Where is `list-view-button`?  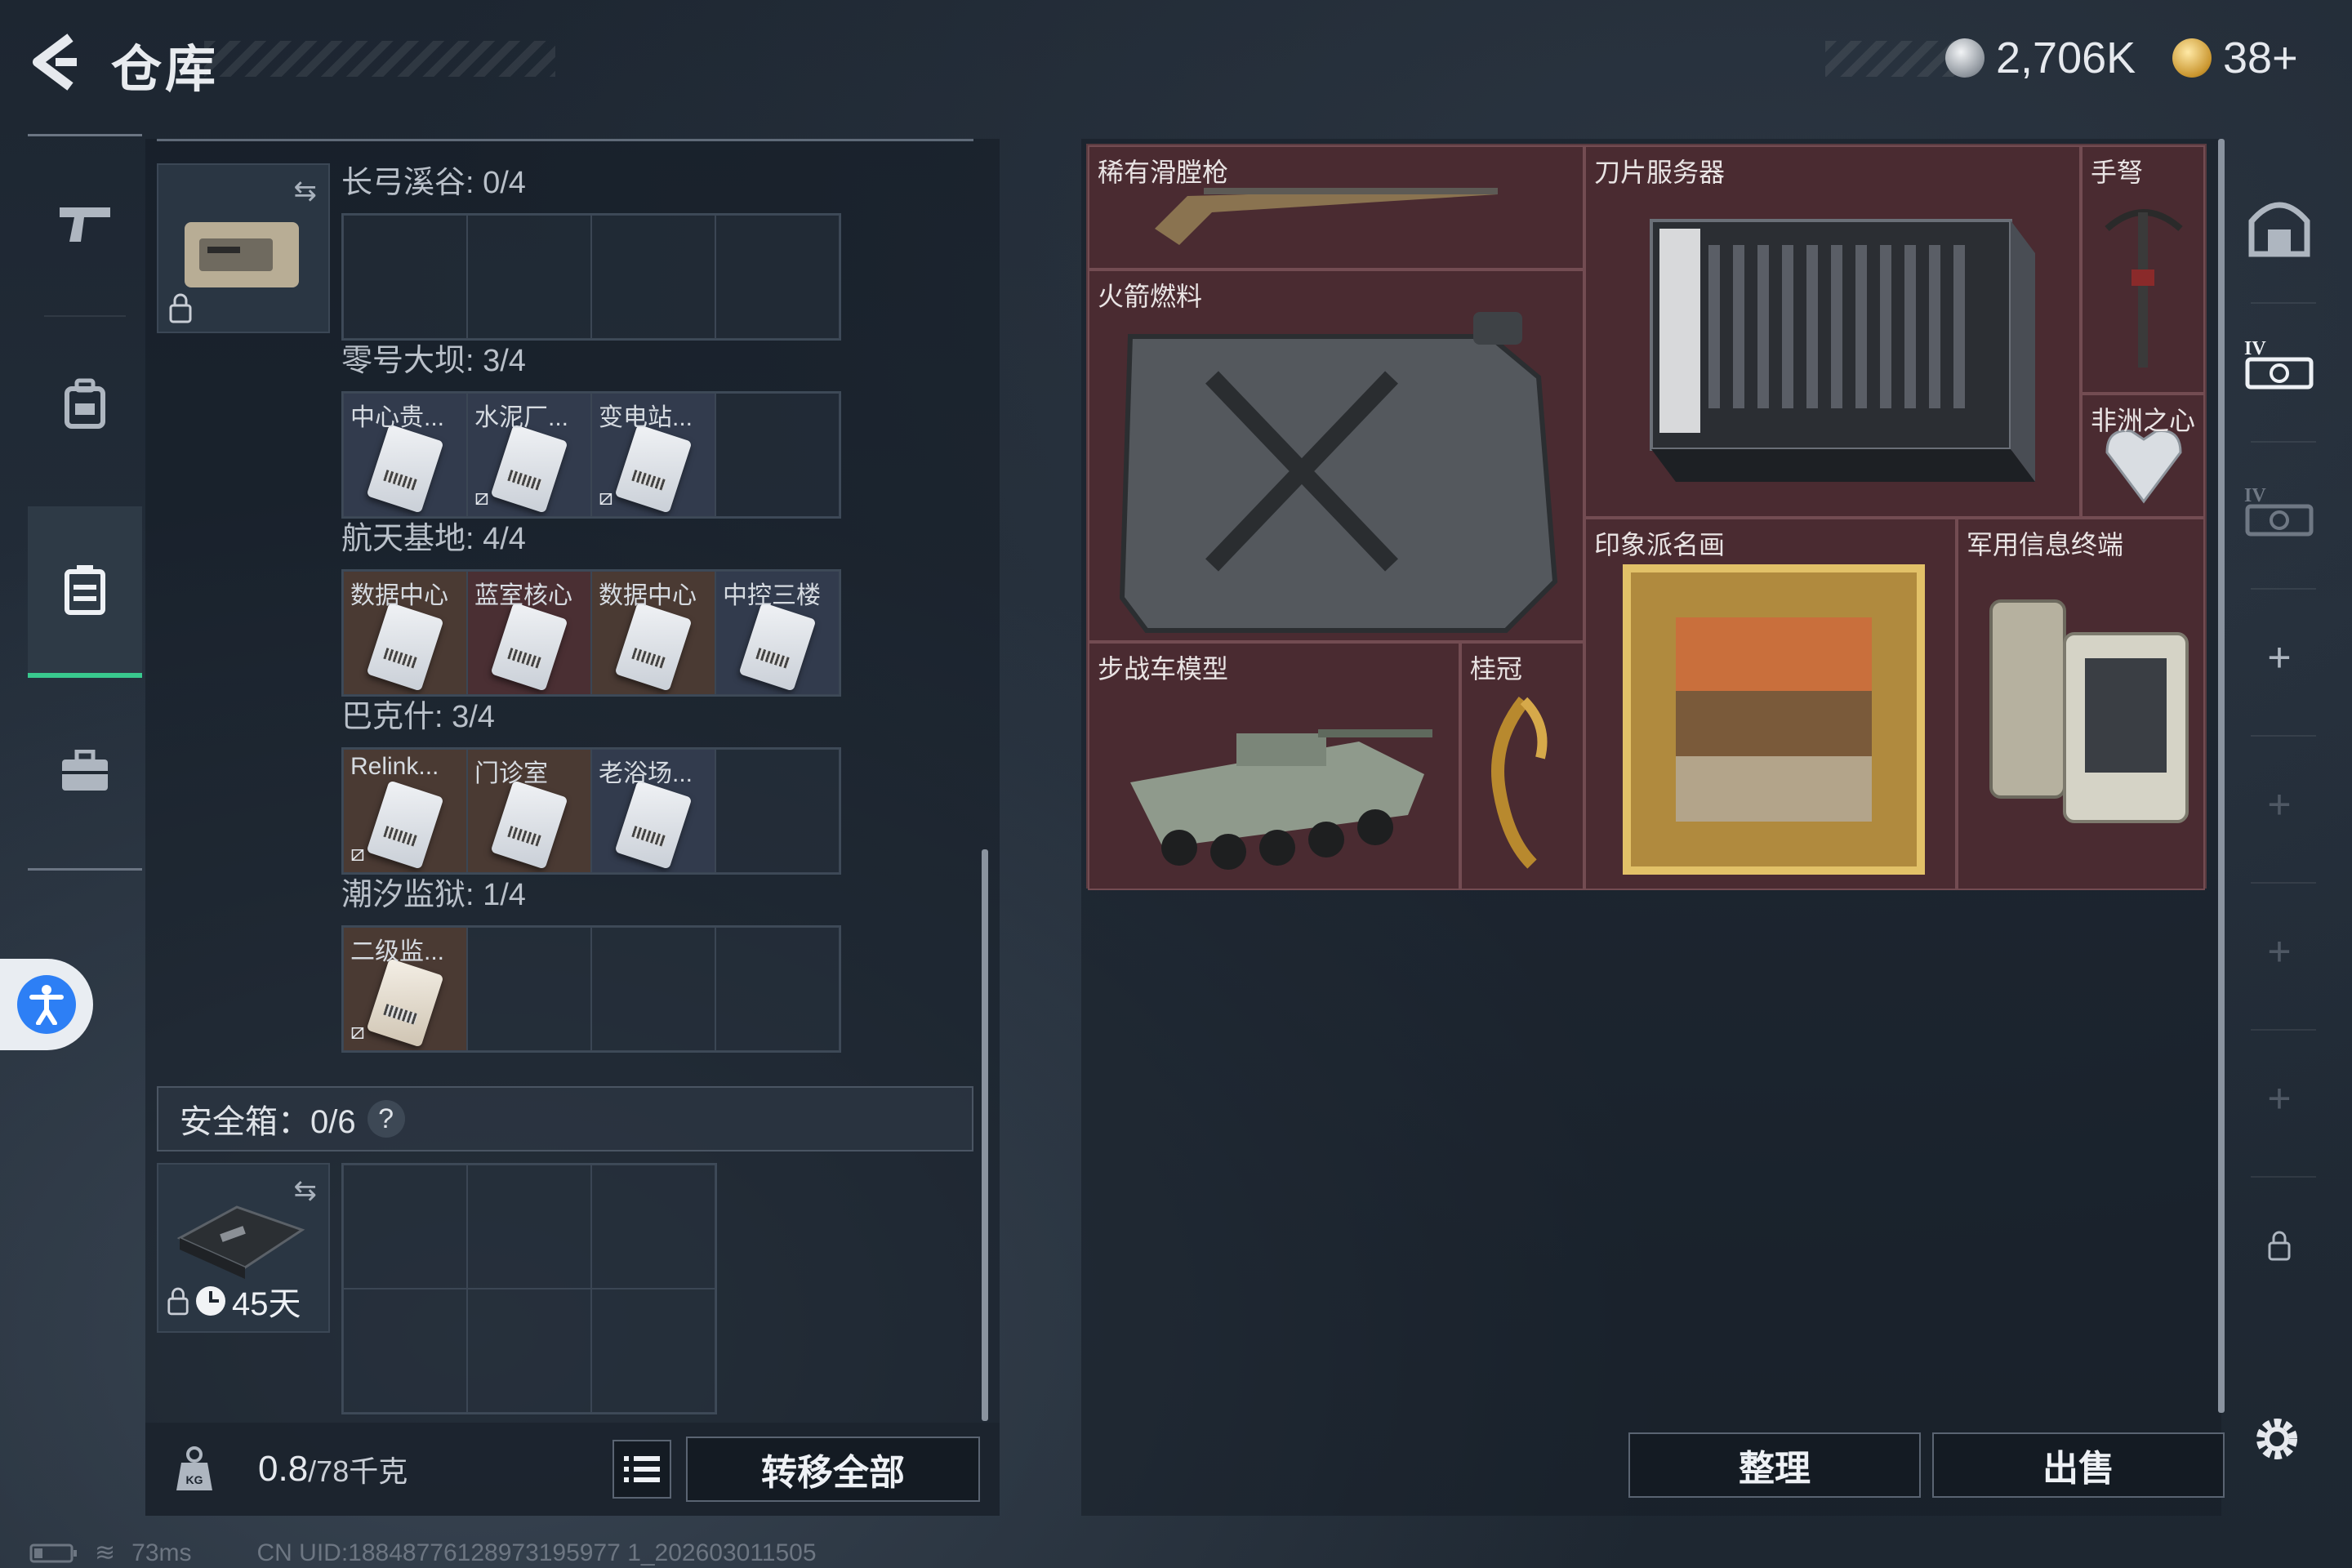 list-view-button is located at coordinates (641, 1469).